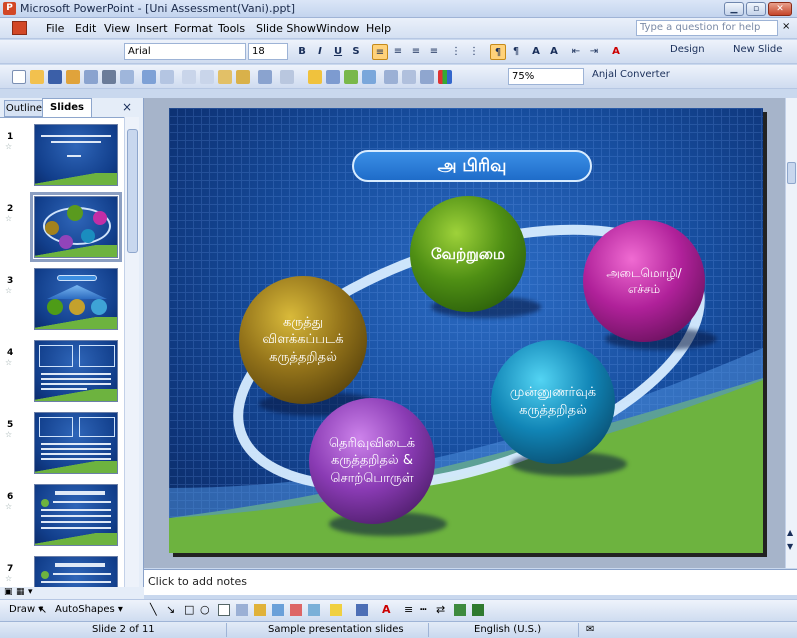 Image resolution: width=797 pixels, height=638 pixels. What do you see at coordinates (287, 77) in the screenshot?
I see `redo-icon` at bounding box center [287, 77].